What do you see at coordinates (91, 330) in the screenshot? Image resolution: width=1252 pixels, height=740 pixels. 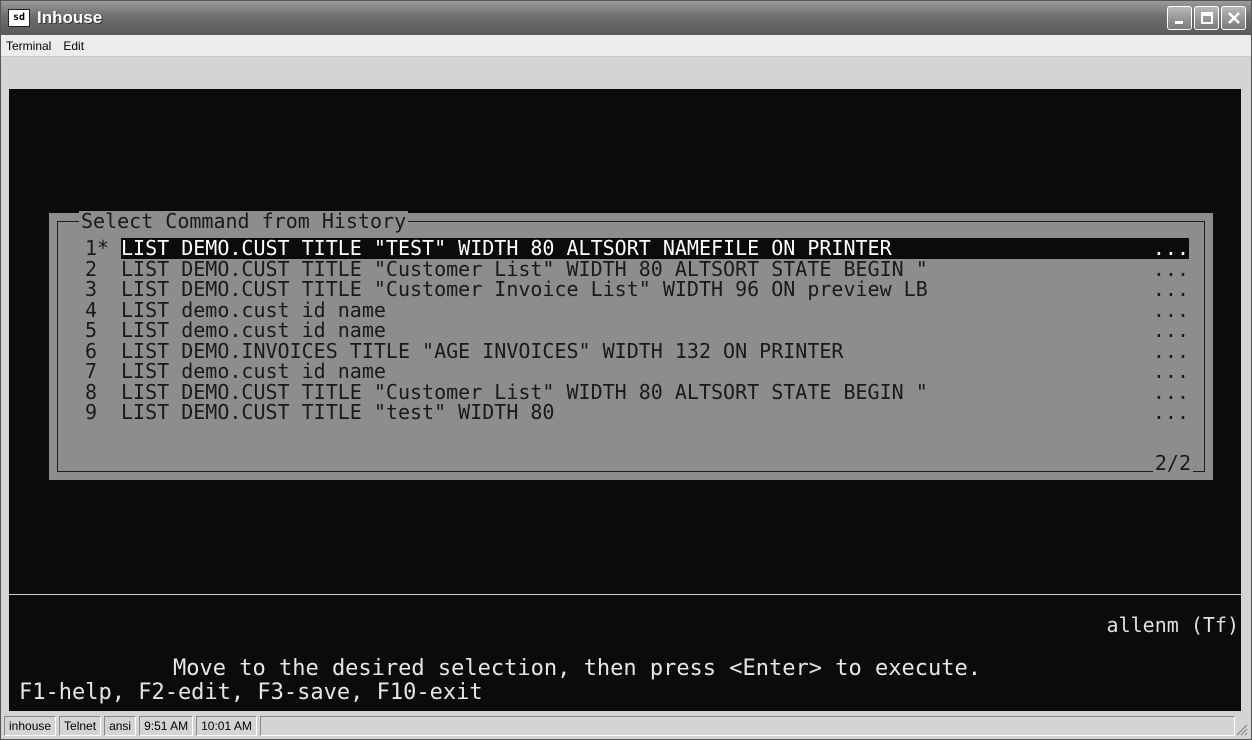 I see `history-row-number: 5` at bounding box center [91, 330].